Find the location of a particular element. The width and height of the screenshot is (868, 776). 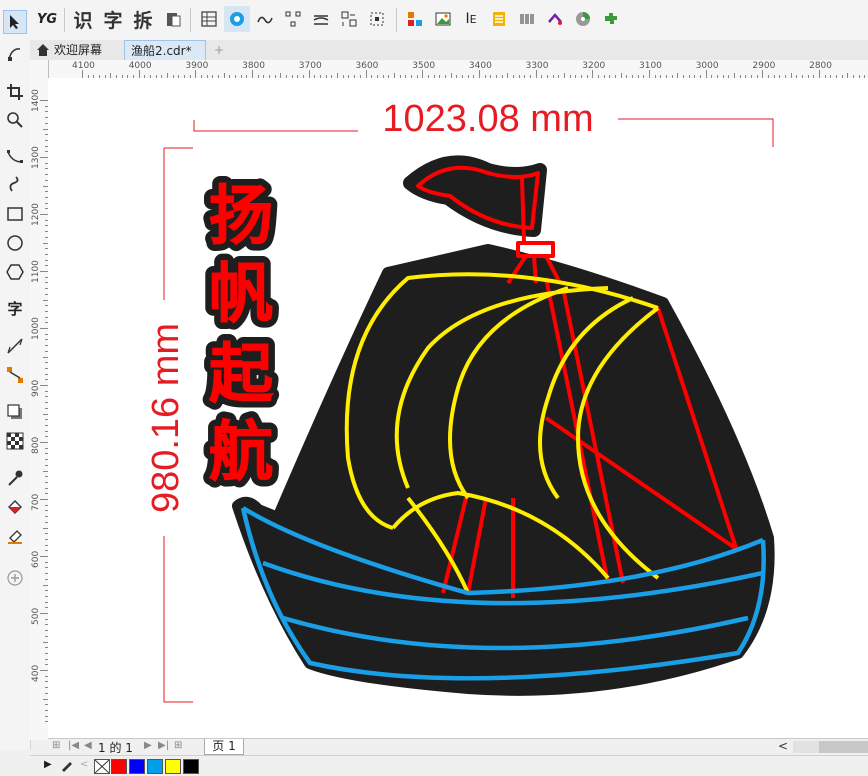

zoom-tool-icon is located at coordinates (15, 120).